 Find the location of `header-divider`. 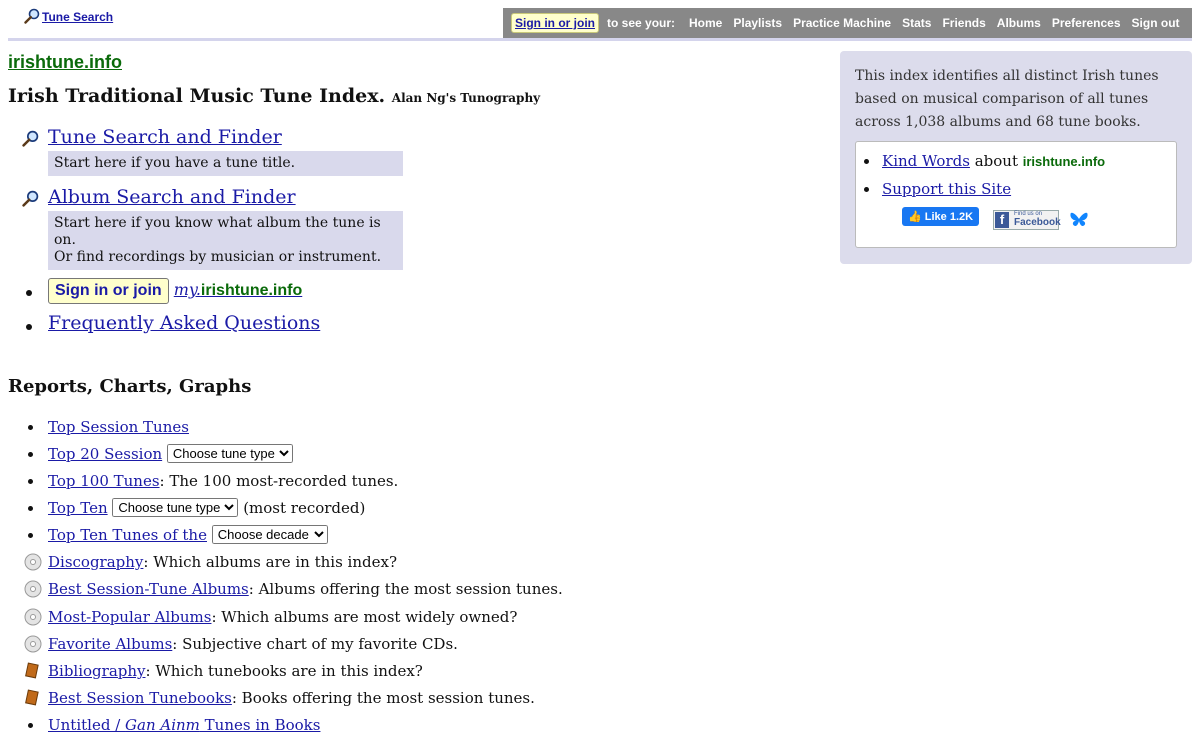

header-divider is located at coordinates (600, 39).